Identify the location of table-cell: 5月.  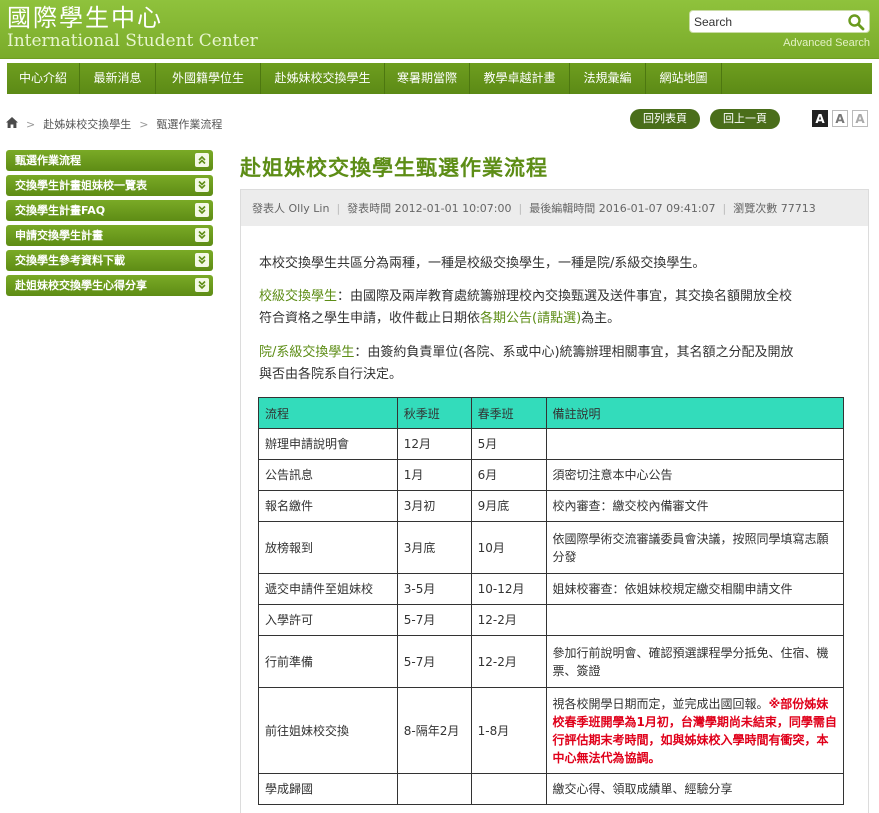
(508, 444).